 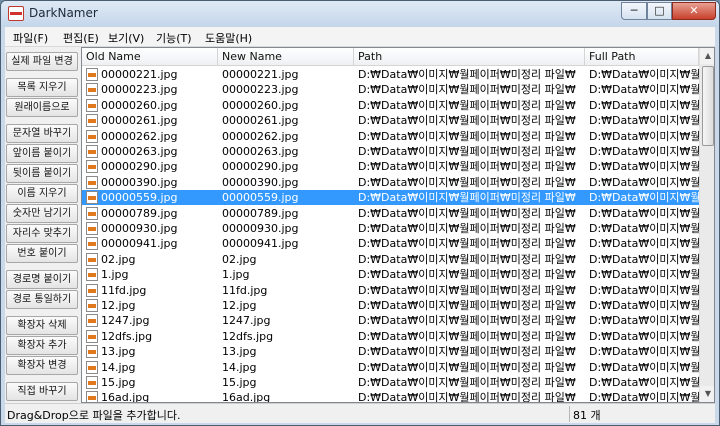 What do you see at coordinates (115, 275) in the screenshot?
I see `cell-old-name: 1.jpg` at bounding box center [115, 275].